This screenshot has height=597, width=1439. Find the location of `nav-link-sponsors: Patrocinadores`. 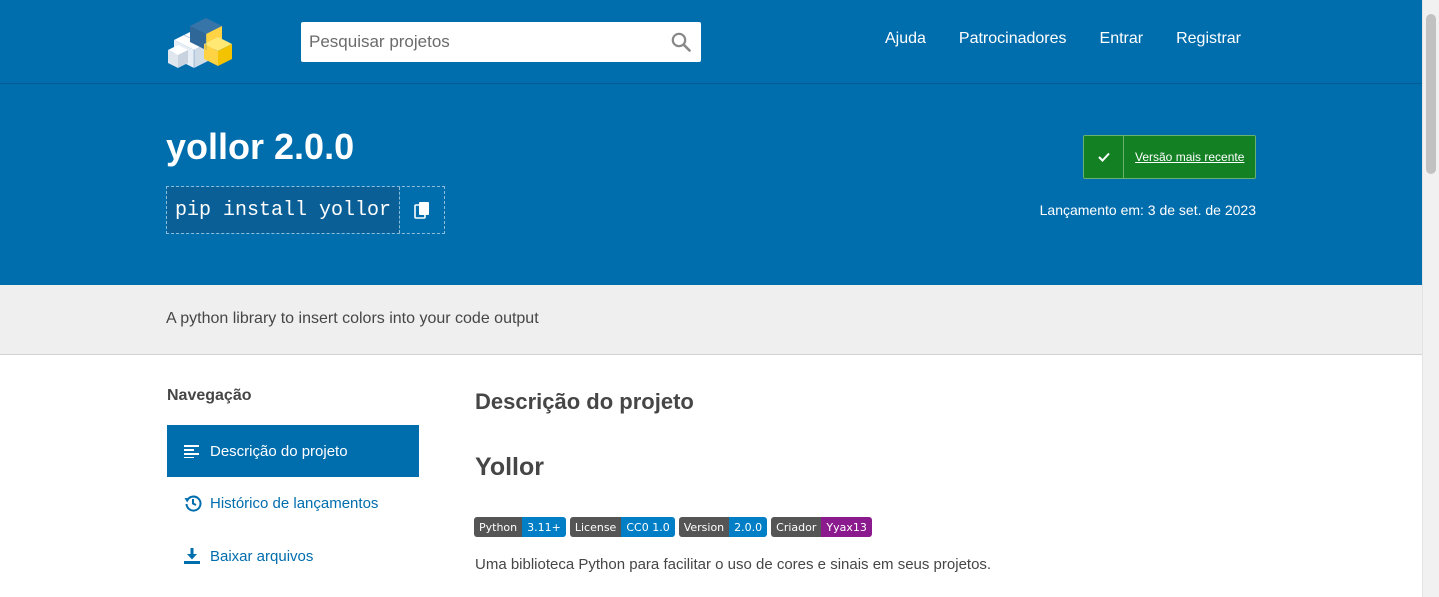

nav-link-sponsors: Patrocinadores is located at coordinates (1013, 39).